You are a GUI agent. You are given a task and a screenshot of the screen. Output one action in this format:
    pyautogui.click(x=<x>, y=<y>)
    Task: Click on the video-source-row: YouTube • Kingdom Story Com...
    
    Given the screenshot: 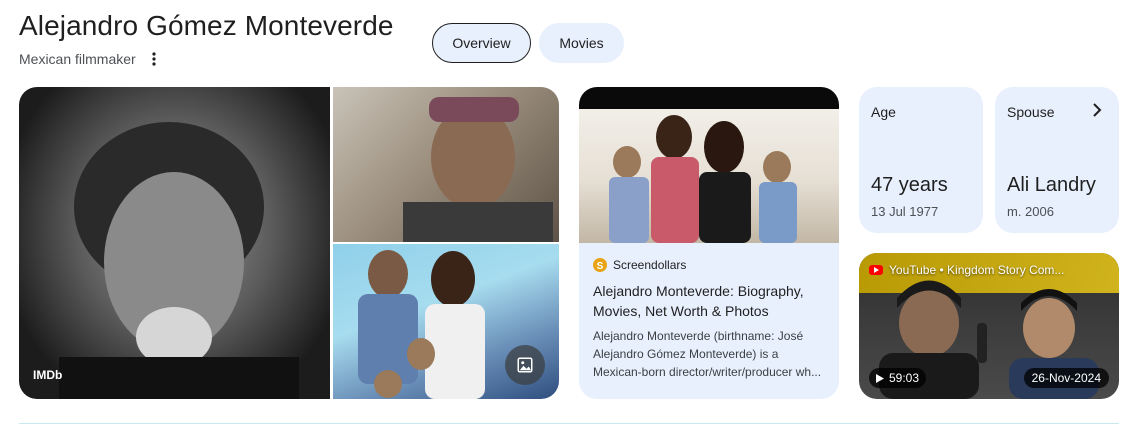 What is the action you would take?
    pyautogui.click(x=966, y=270)
    